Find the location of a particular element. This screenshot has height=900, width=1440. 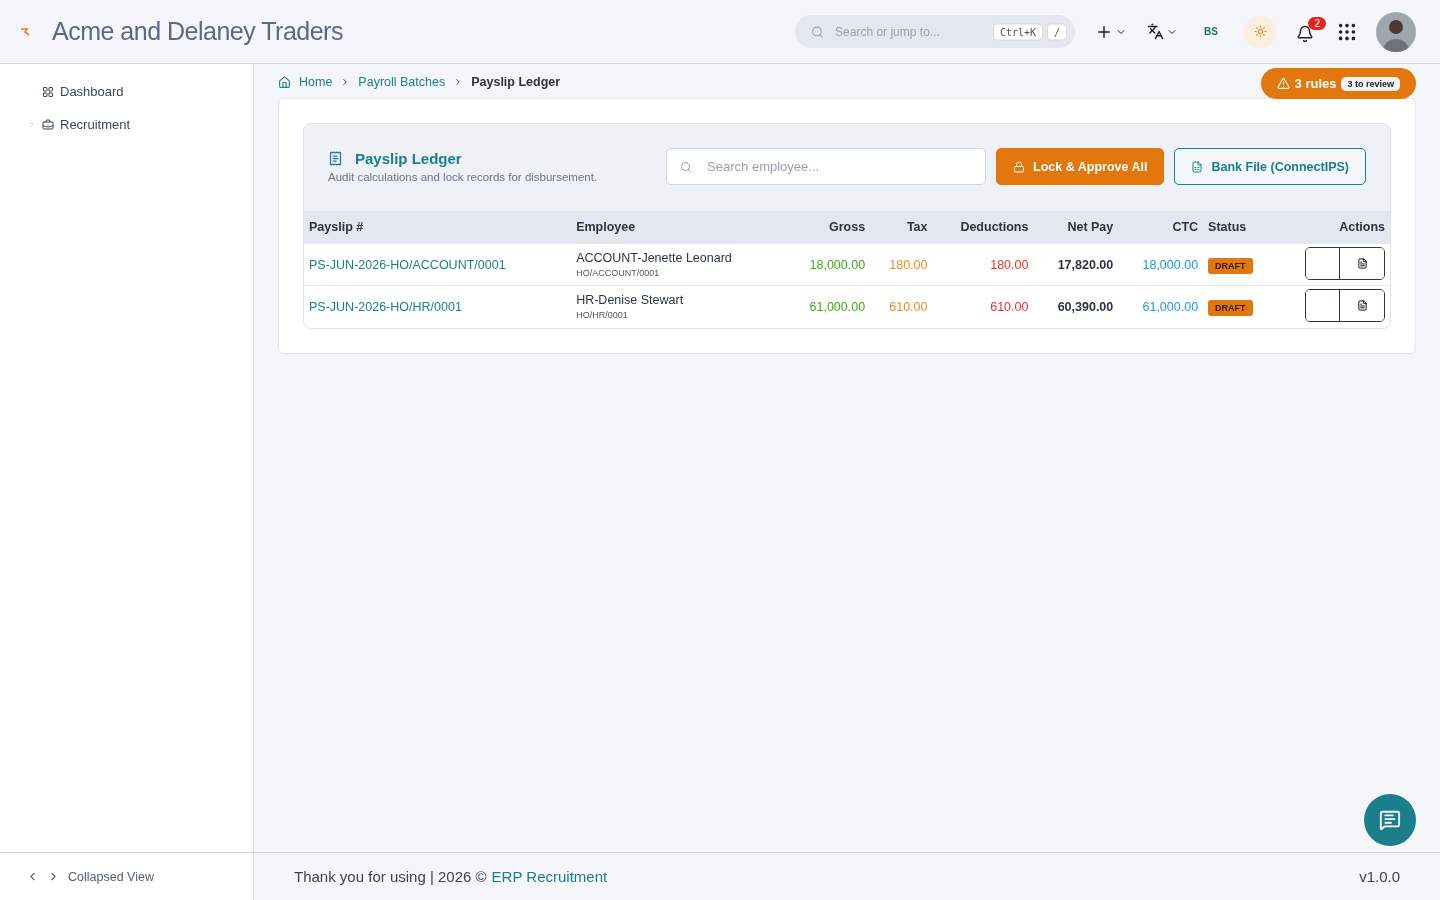

collapsed-view-label: Collapsed View is located at coordinates (111, 876).